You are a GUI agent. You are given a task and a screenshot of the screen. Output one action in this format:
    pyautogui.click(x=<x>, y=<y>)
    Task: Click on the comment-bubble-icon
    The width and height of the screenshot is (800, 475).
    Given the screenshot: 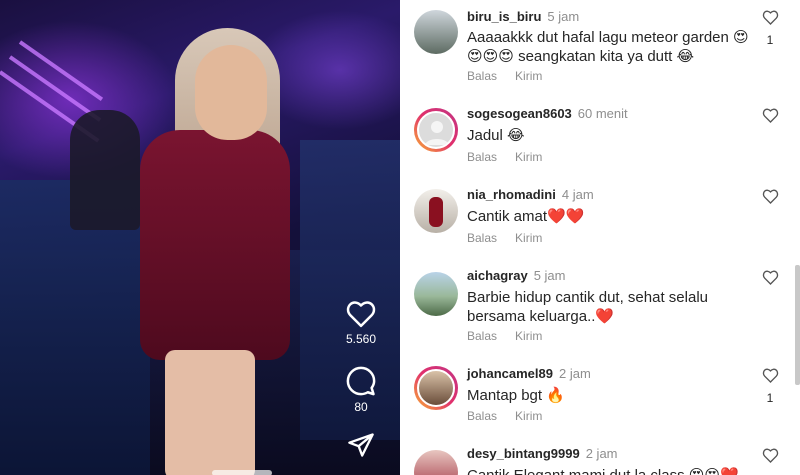 What is the action you would take?
    pyautogui.click(x=361, y=381)
    